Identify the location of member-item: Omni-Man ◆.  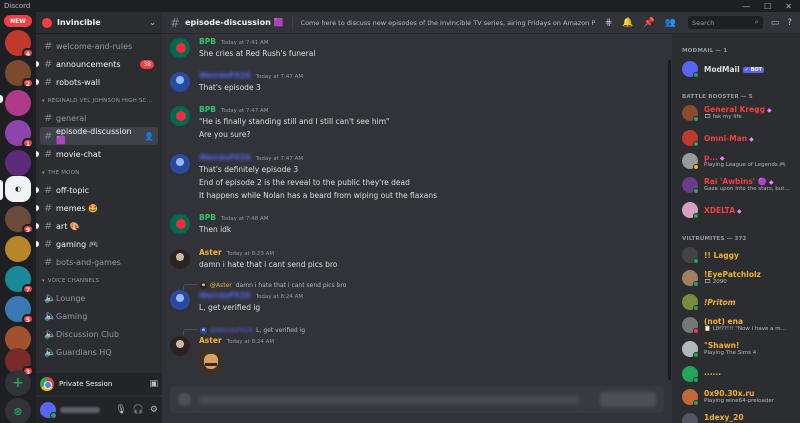
(740, 138).